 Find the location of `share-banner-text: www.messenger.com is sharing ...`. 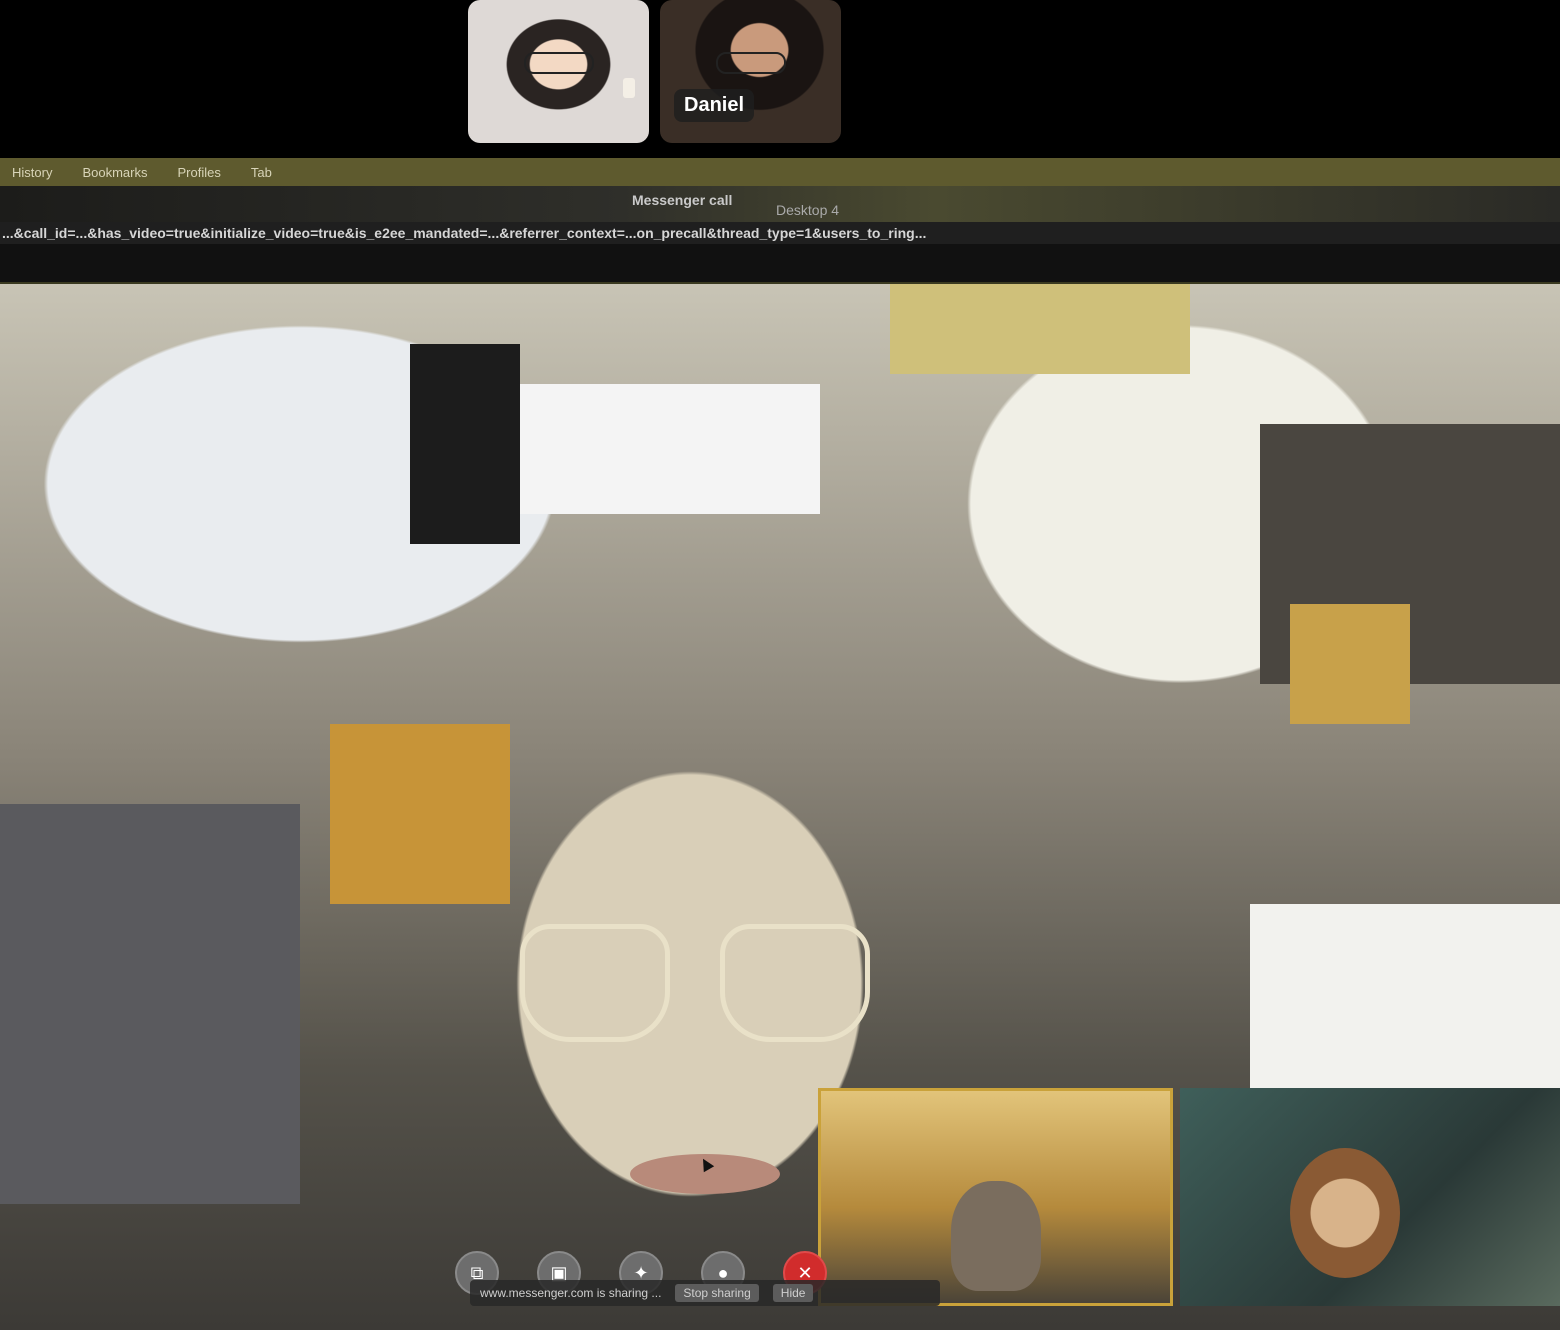

share-banner-text: www.messenger.com is sharing ... is located at coordinates (571, 1293).